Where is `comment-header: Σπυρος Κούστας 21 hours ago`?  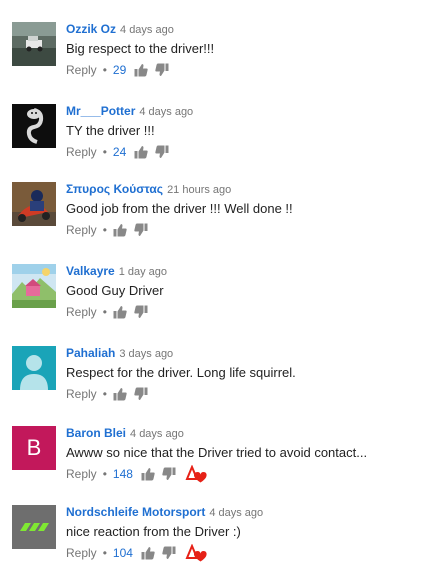 comment-header: Σπυρος Κούστας 21 hours ago is located at coordinates (148, 189).